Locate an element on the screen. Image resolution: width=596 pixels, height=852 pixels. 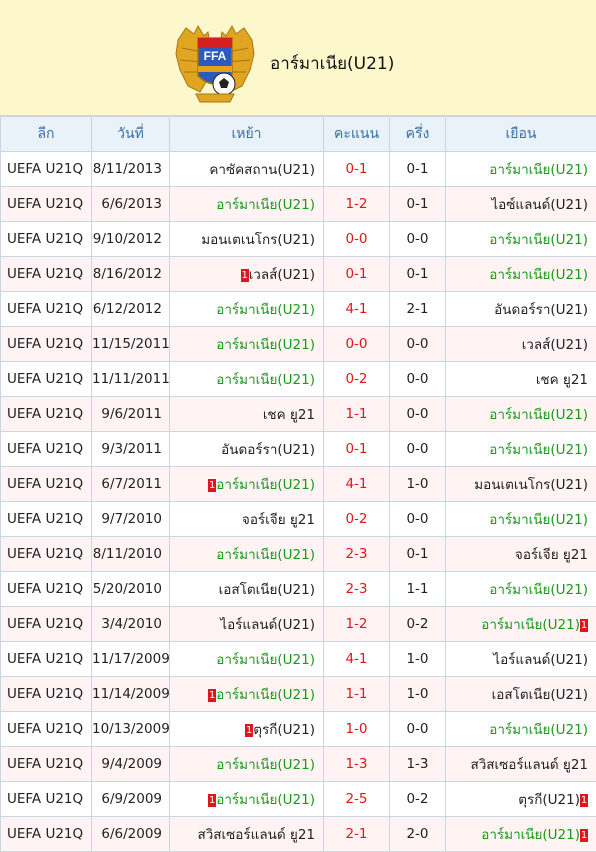
full-time-score: 1-2 is located at coordinates (356, 204).